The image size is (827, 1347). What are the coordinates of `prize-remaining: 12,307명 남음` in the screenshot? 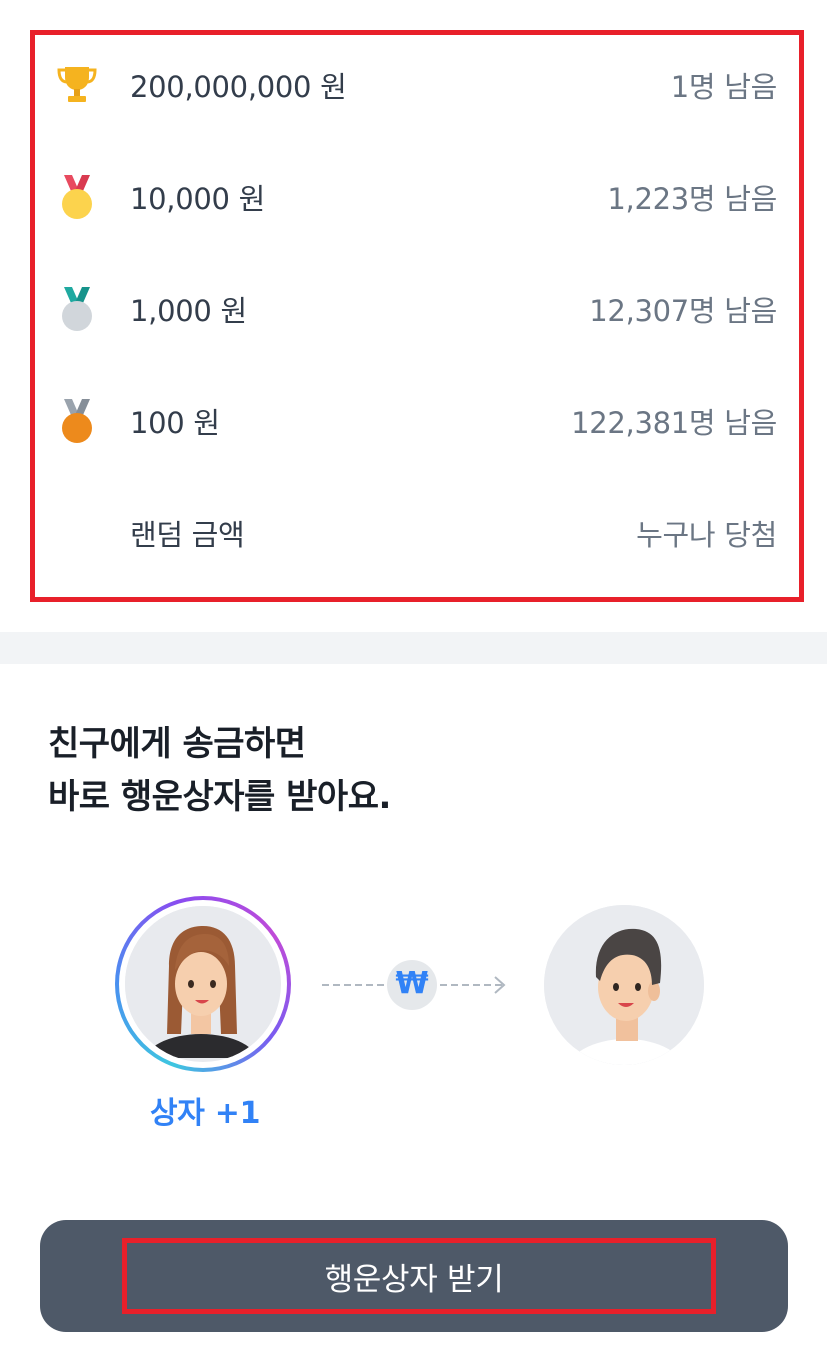 It's located at (683, 311).